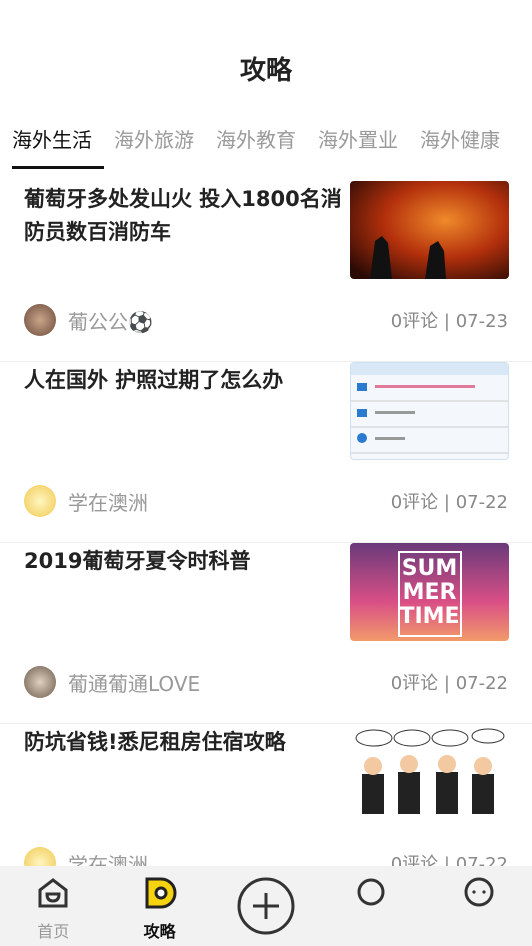 The height and width of the screenshot is (946, 532). What do you see at coordinates (479, 892) in the screenshot?
I see `profile-icon` at bounding box center [479, 892].